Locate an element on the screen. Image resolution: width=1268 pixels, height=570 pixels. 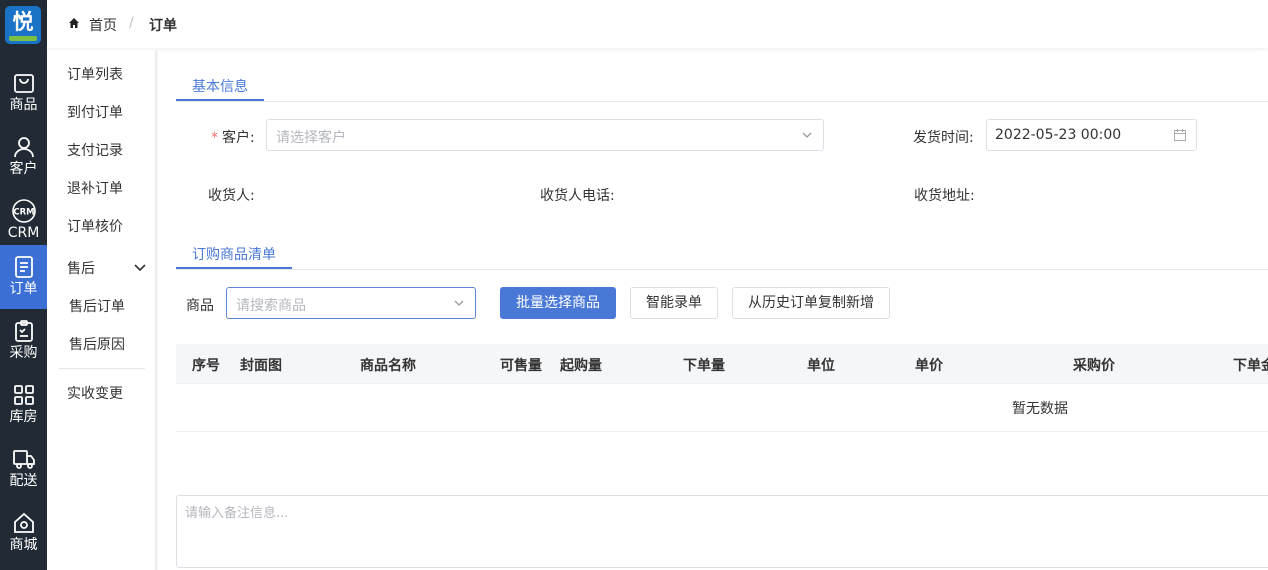
truck-icon is located at coordinates (23, 459).